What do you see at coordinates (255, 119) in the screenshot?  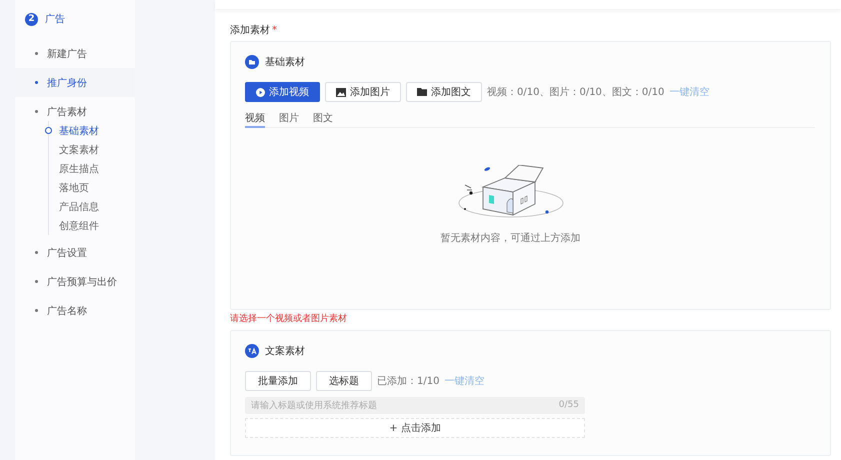 I see `tab: 视频` at bounding box center [255, 119].